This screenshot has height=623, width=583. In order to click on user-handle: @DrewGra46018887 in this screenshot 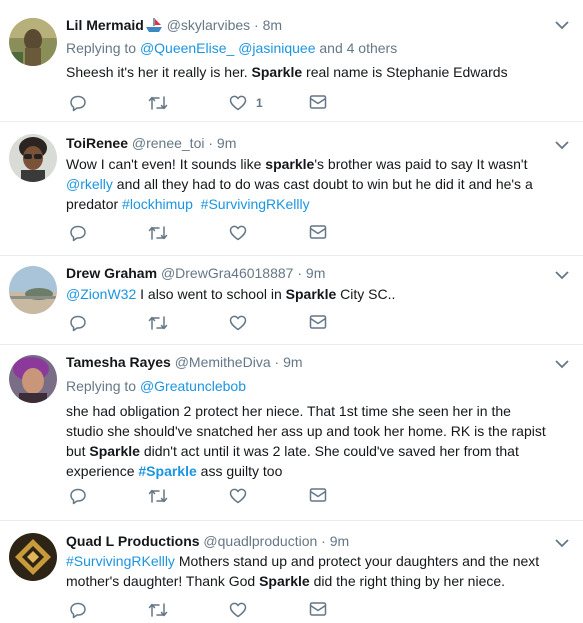, I will do `click(227, 273)`.